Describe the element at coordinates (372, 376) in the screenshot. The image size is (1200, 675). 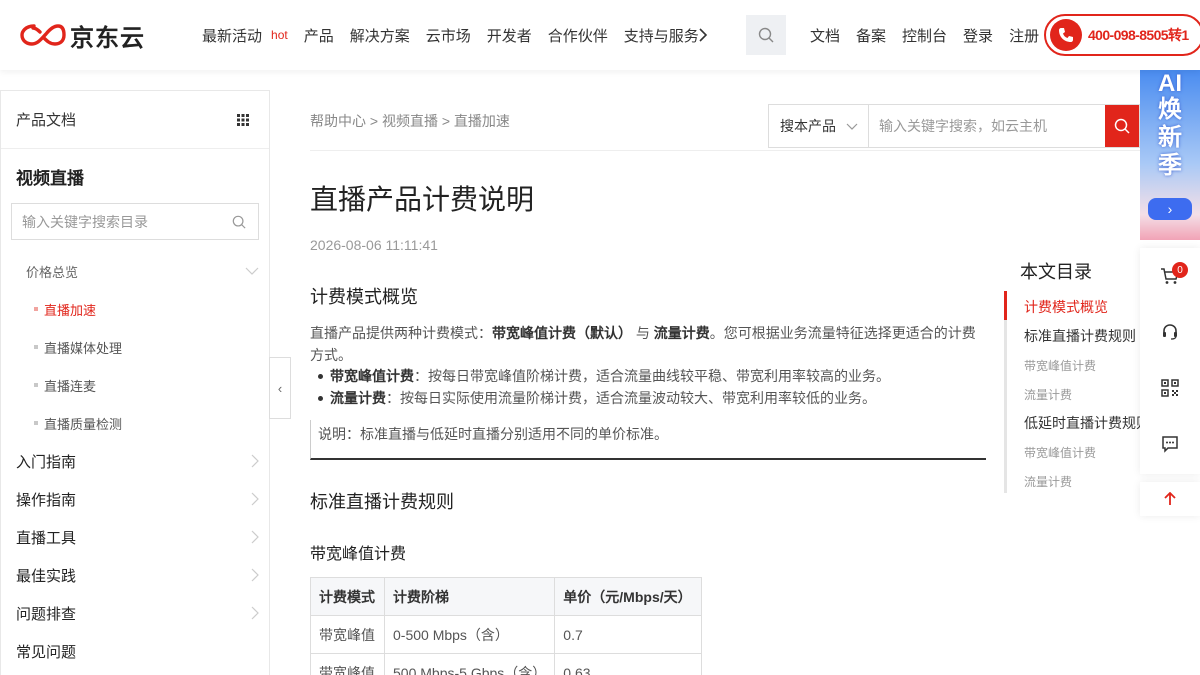
I see `bullet-term: 带宽峰值计费` at that location.